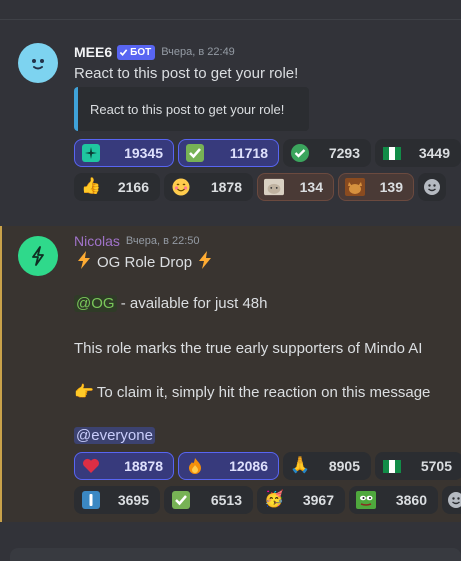 The image size is (461, 561). Describe the element at coordinates (418, 466) in the screenshot. I see `reaction-nigeria-flag: 5705` at that location.